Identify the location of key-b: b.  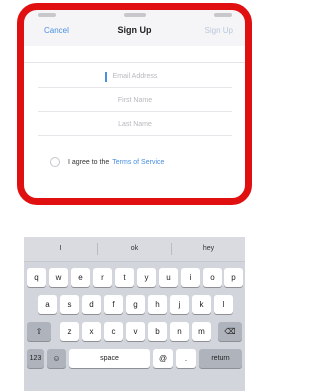
(157, 331).